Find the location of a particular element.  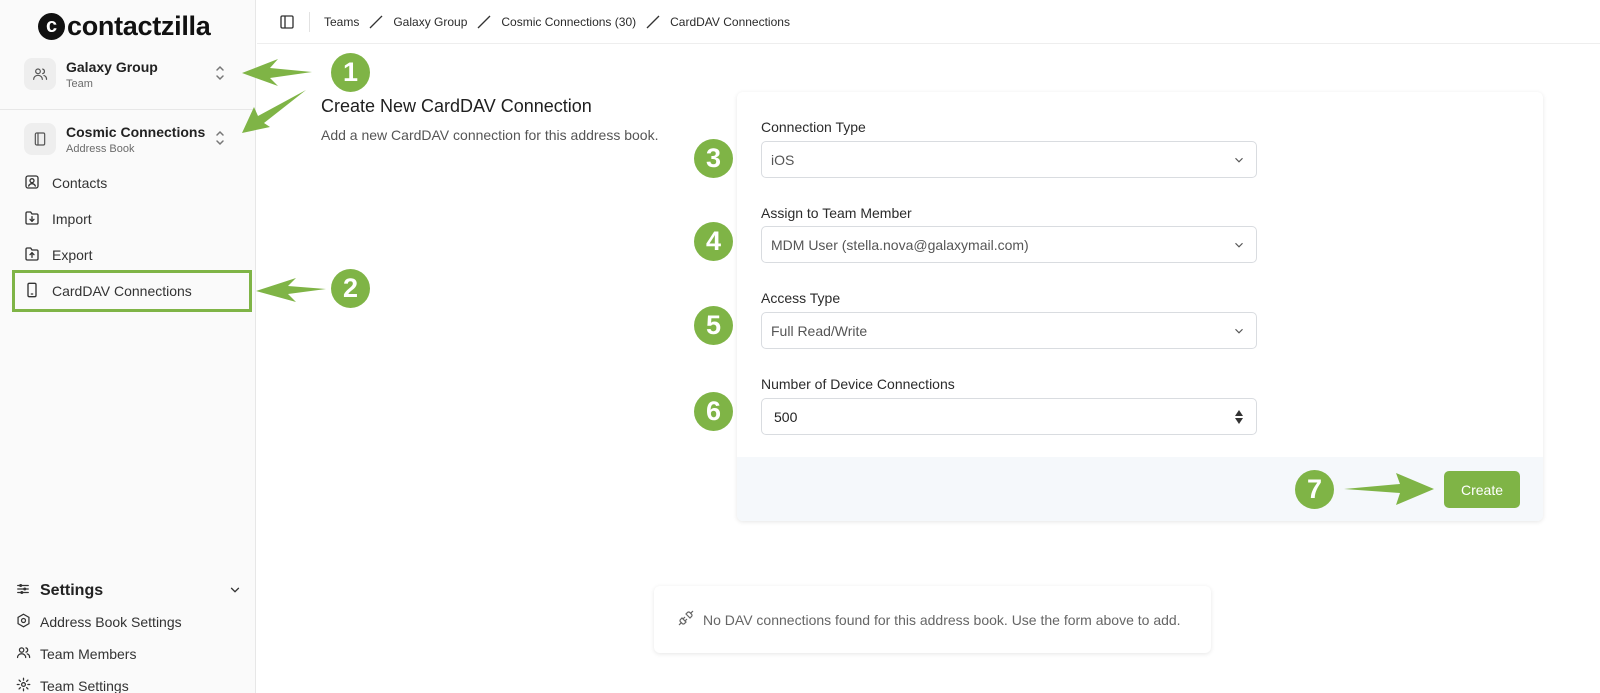

export-icon is located at coordinates (32, 255).